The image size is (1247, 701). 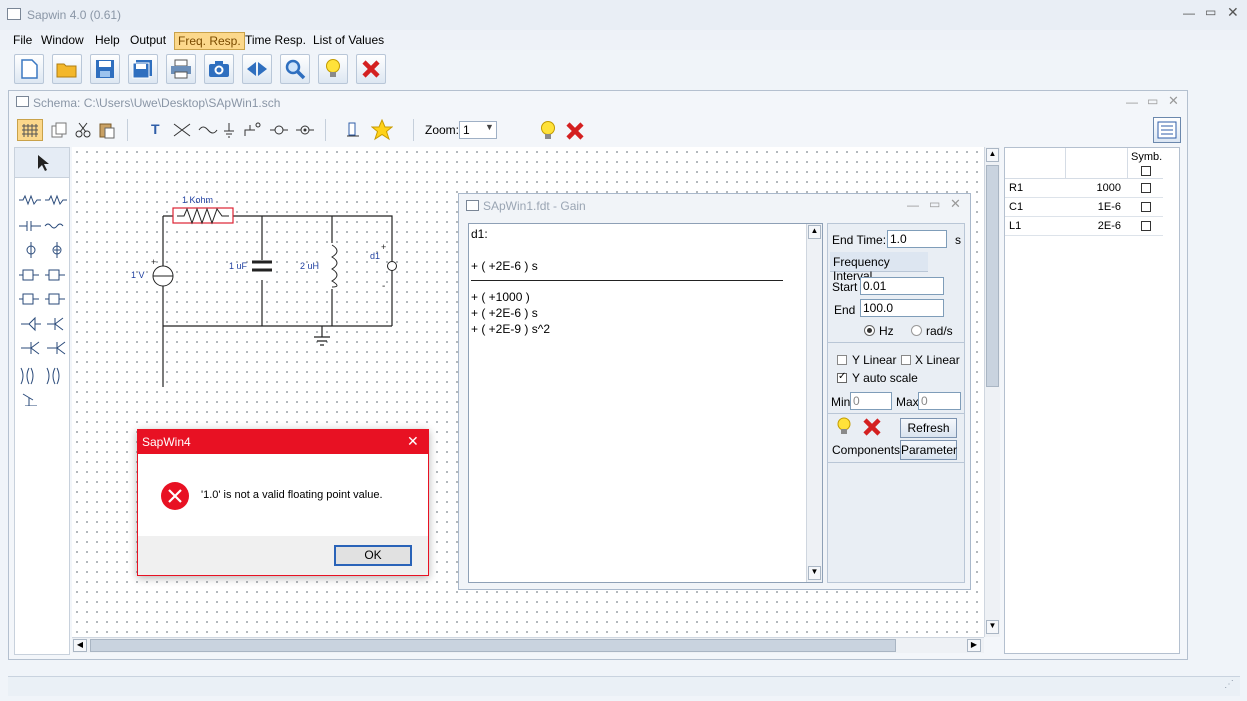 I want to click on zoom-select: 1 ▼, so click(x=478, y=130).